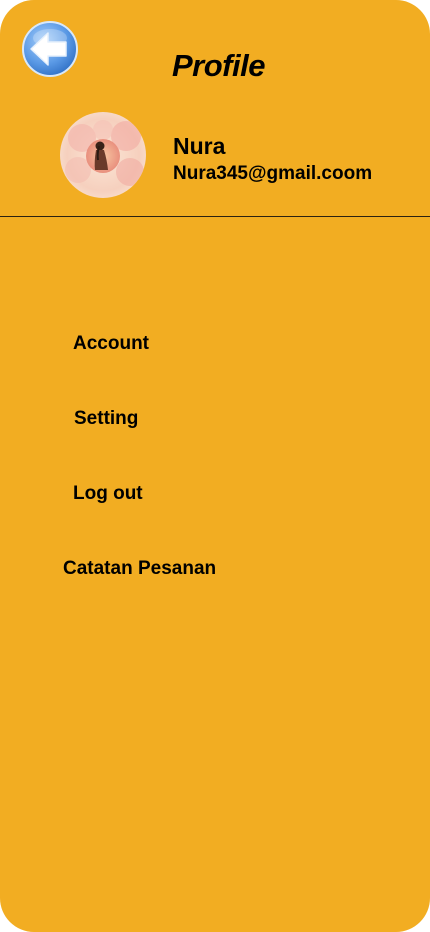 Image resolution: width=430 pixels, height=932 pixels. I want to click on back-button, so click(50, 49).